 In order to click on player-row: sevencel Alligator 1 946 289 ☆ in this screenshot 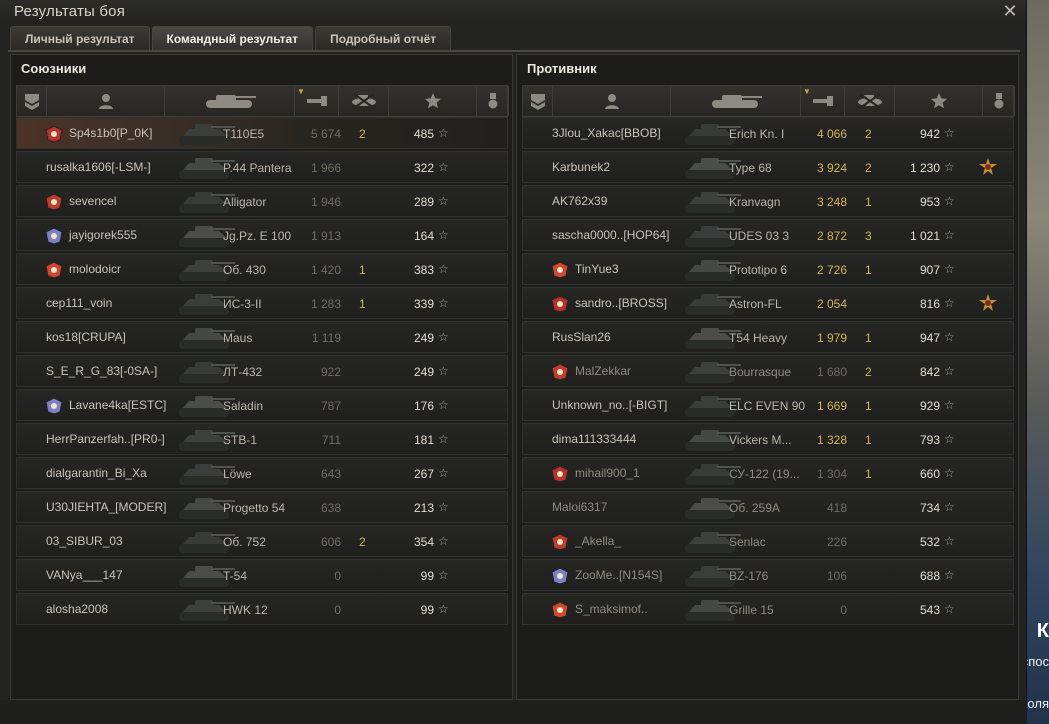, I will do `click(262, 201)`.